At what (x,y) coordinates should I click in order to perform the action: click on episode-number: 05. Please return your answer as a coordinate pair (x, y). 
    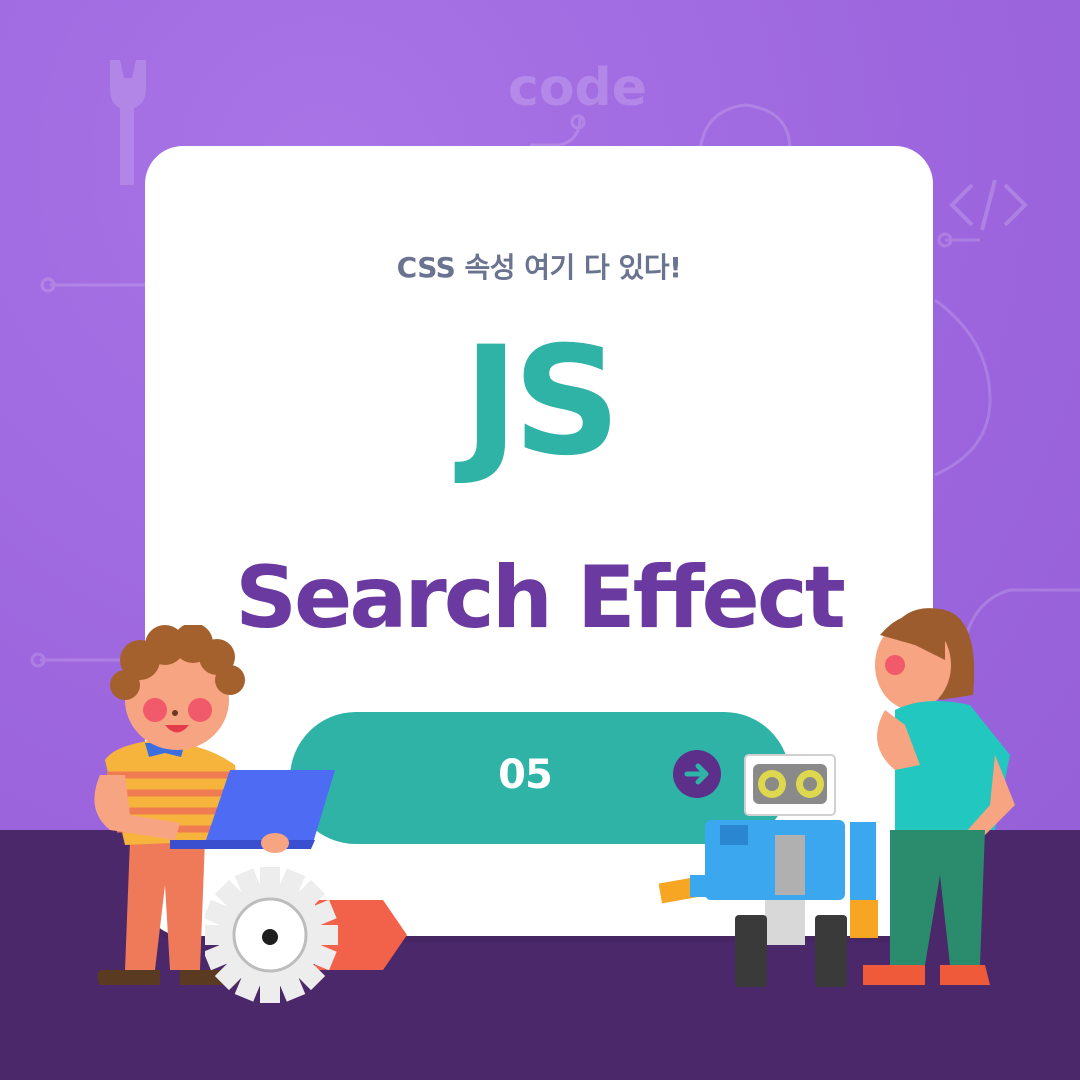
    Looking at the image, I should click on (525, 775).